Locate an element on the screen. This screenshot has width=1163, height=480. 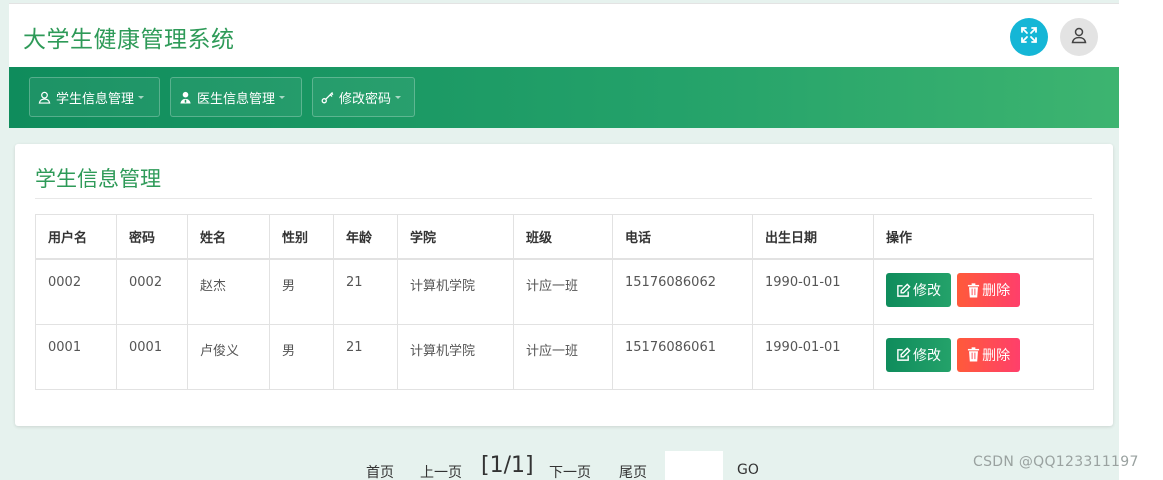
right-strip is located at coordinates (1141, 240).